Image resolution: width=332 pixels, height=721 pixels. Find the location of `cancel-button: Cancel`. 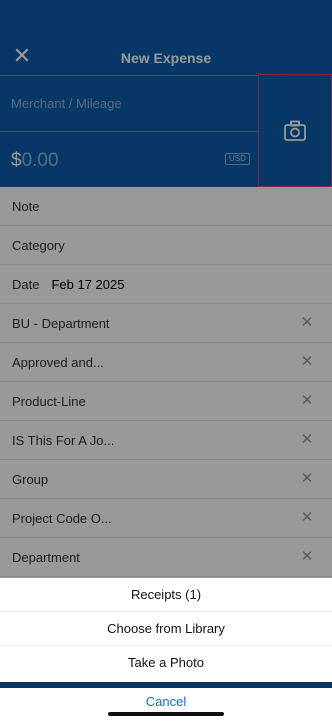

cancel-button: Cancel is located at coordinates (166, 702).